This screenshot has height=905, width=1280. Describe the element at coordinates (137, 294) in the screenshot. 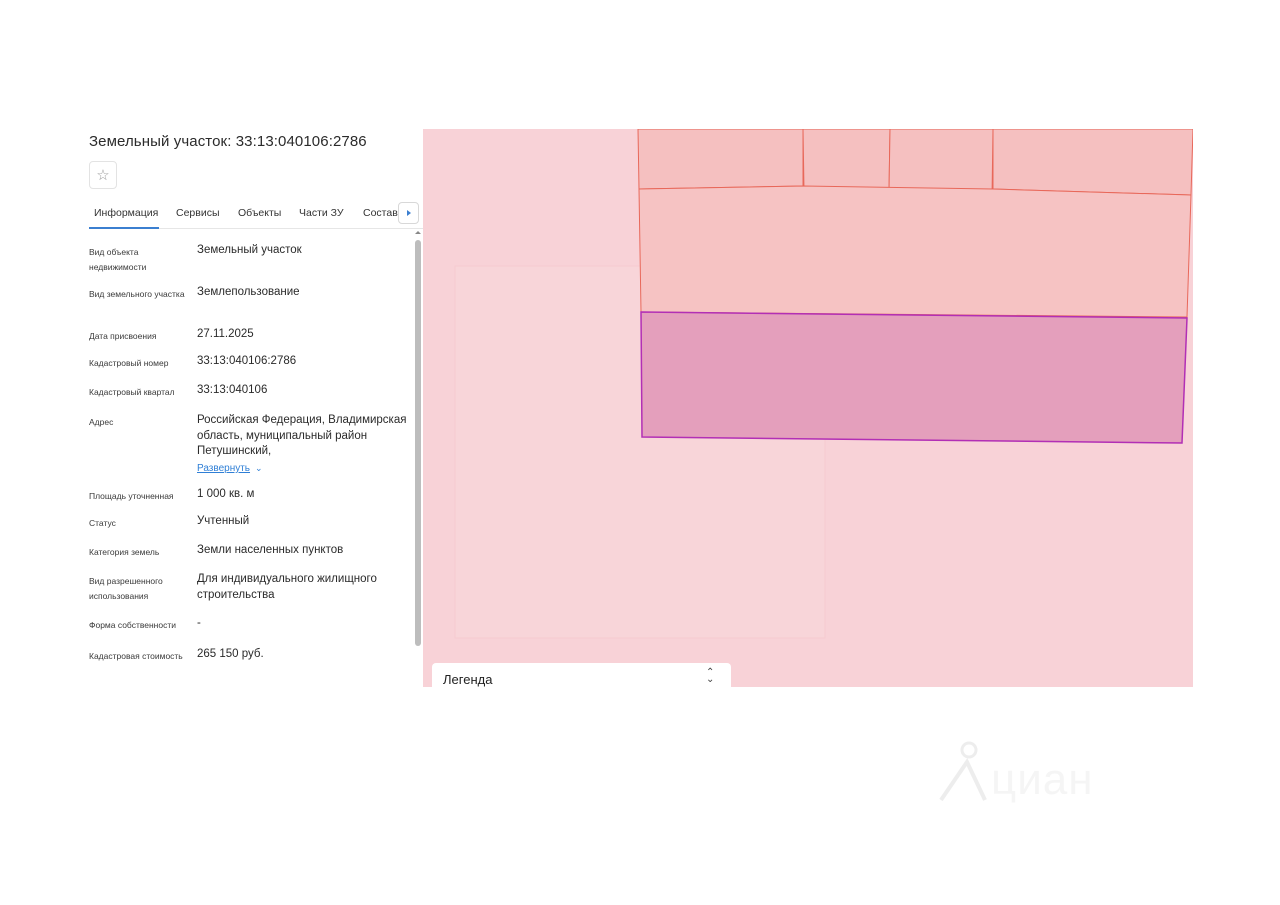

I see `field-label: Вид земельного участка` at that location.